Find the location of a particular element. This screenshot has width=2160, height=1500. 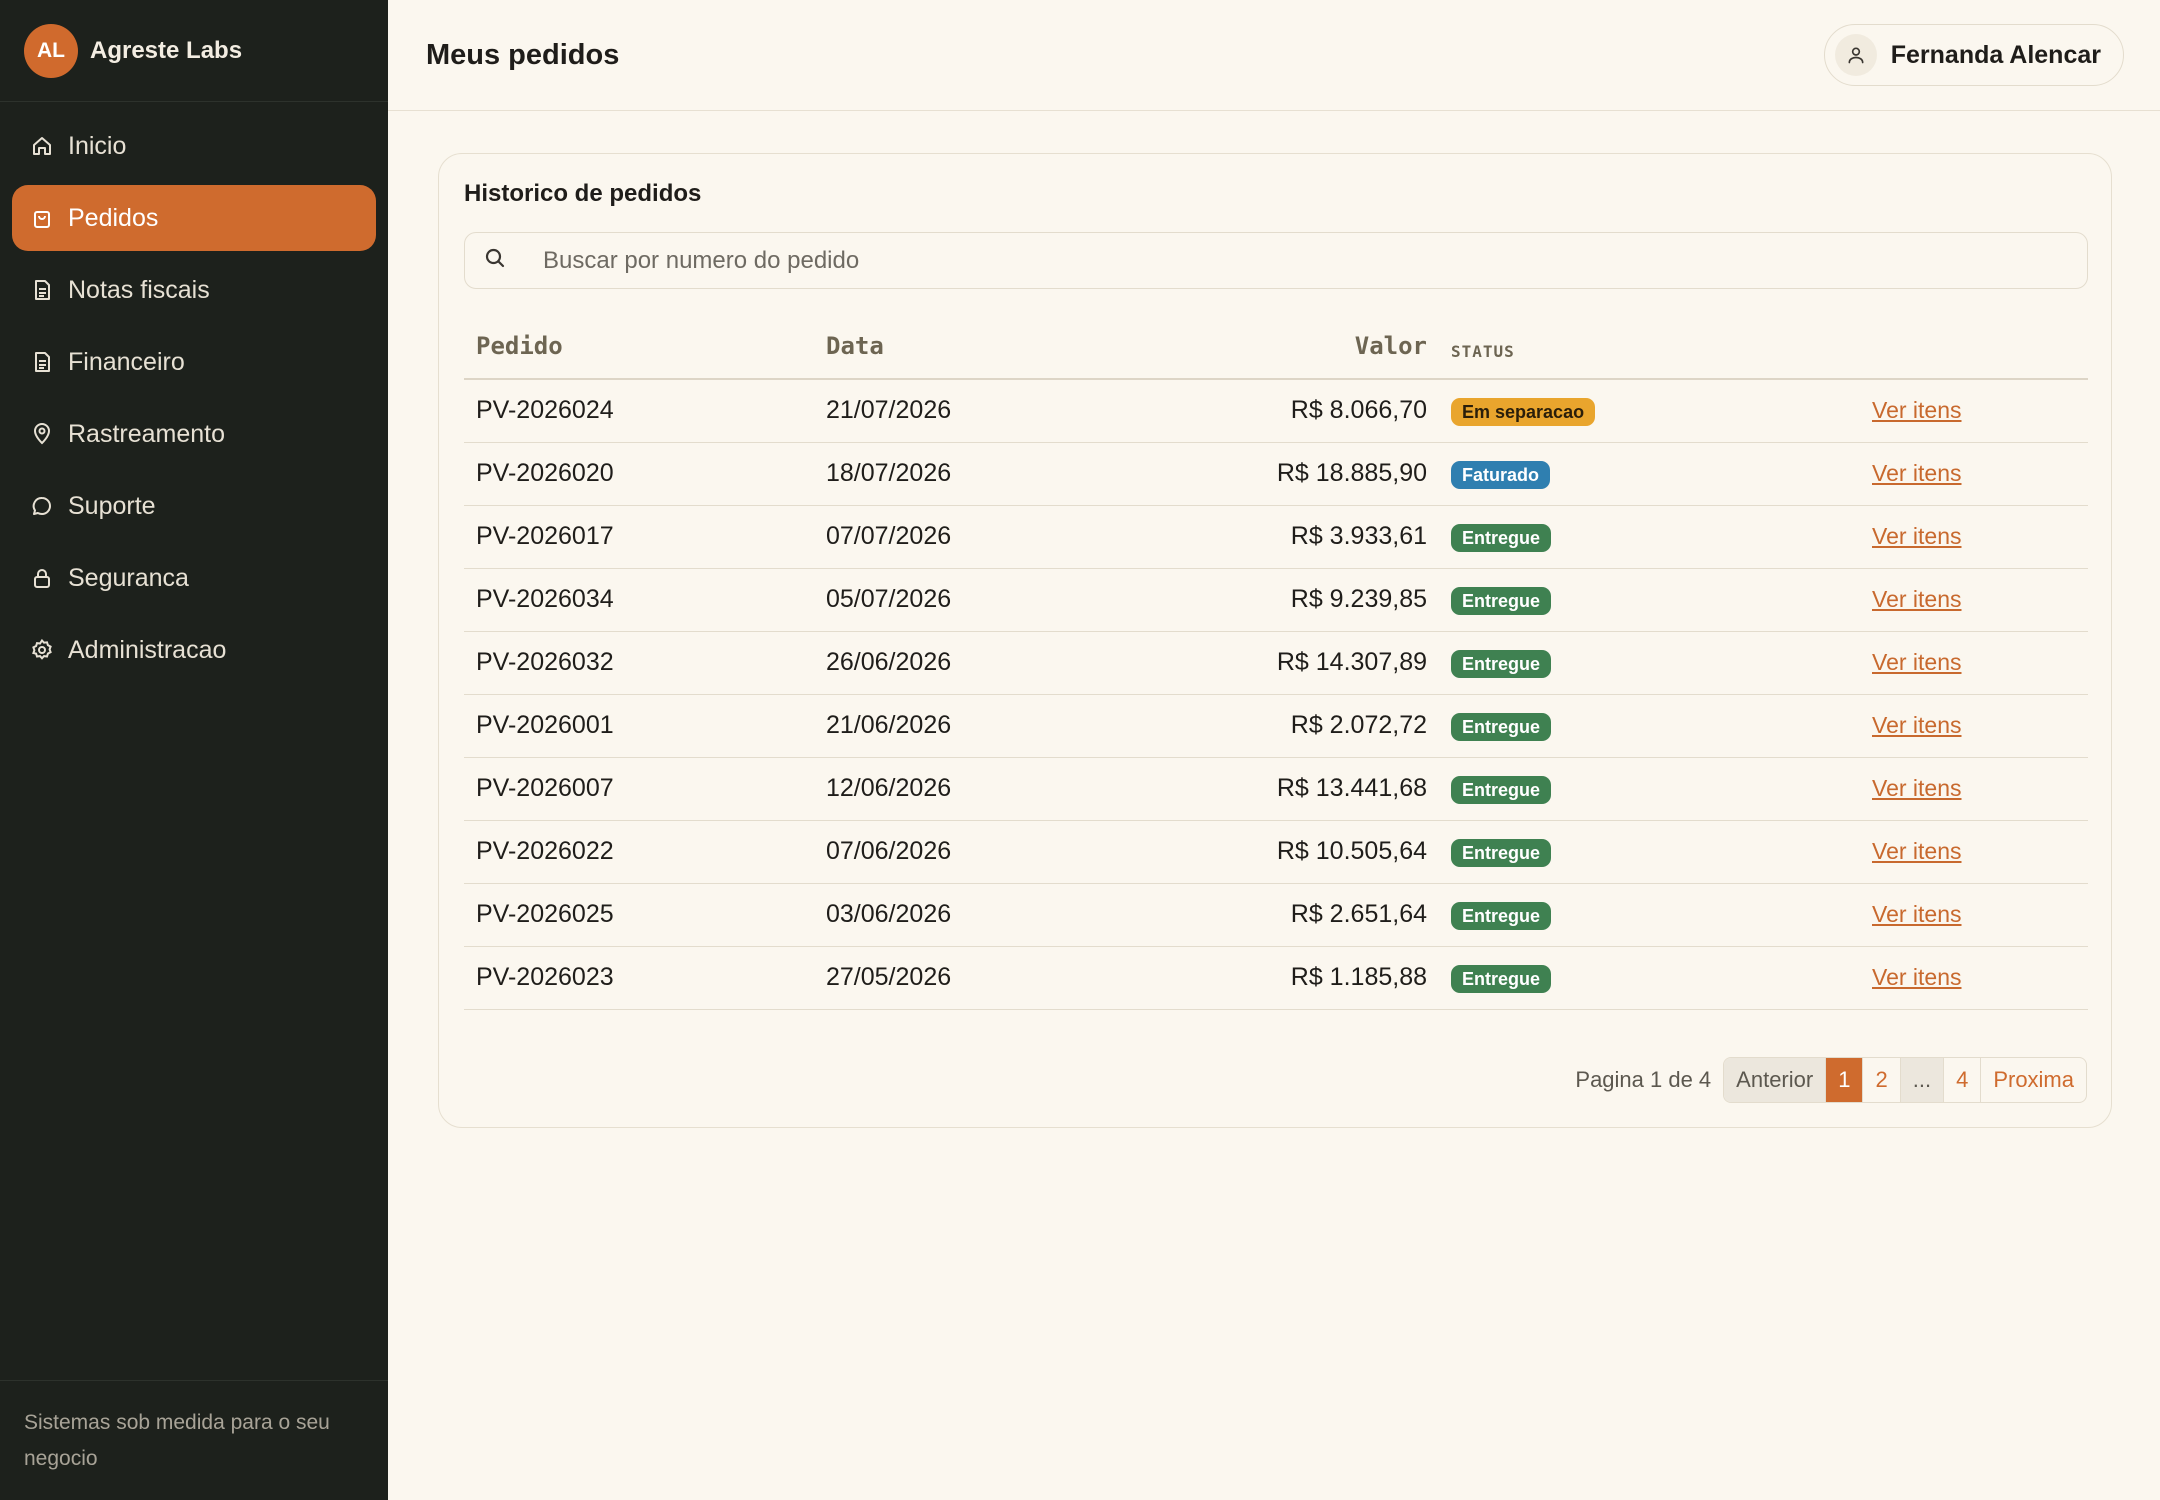

column-header-data: Data is located at coordinates (954, 347).